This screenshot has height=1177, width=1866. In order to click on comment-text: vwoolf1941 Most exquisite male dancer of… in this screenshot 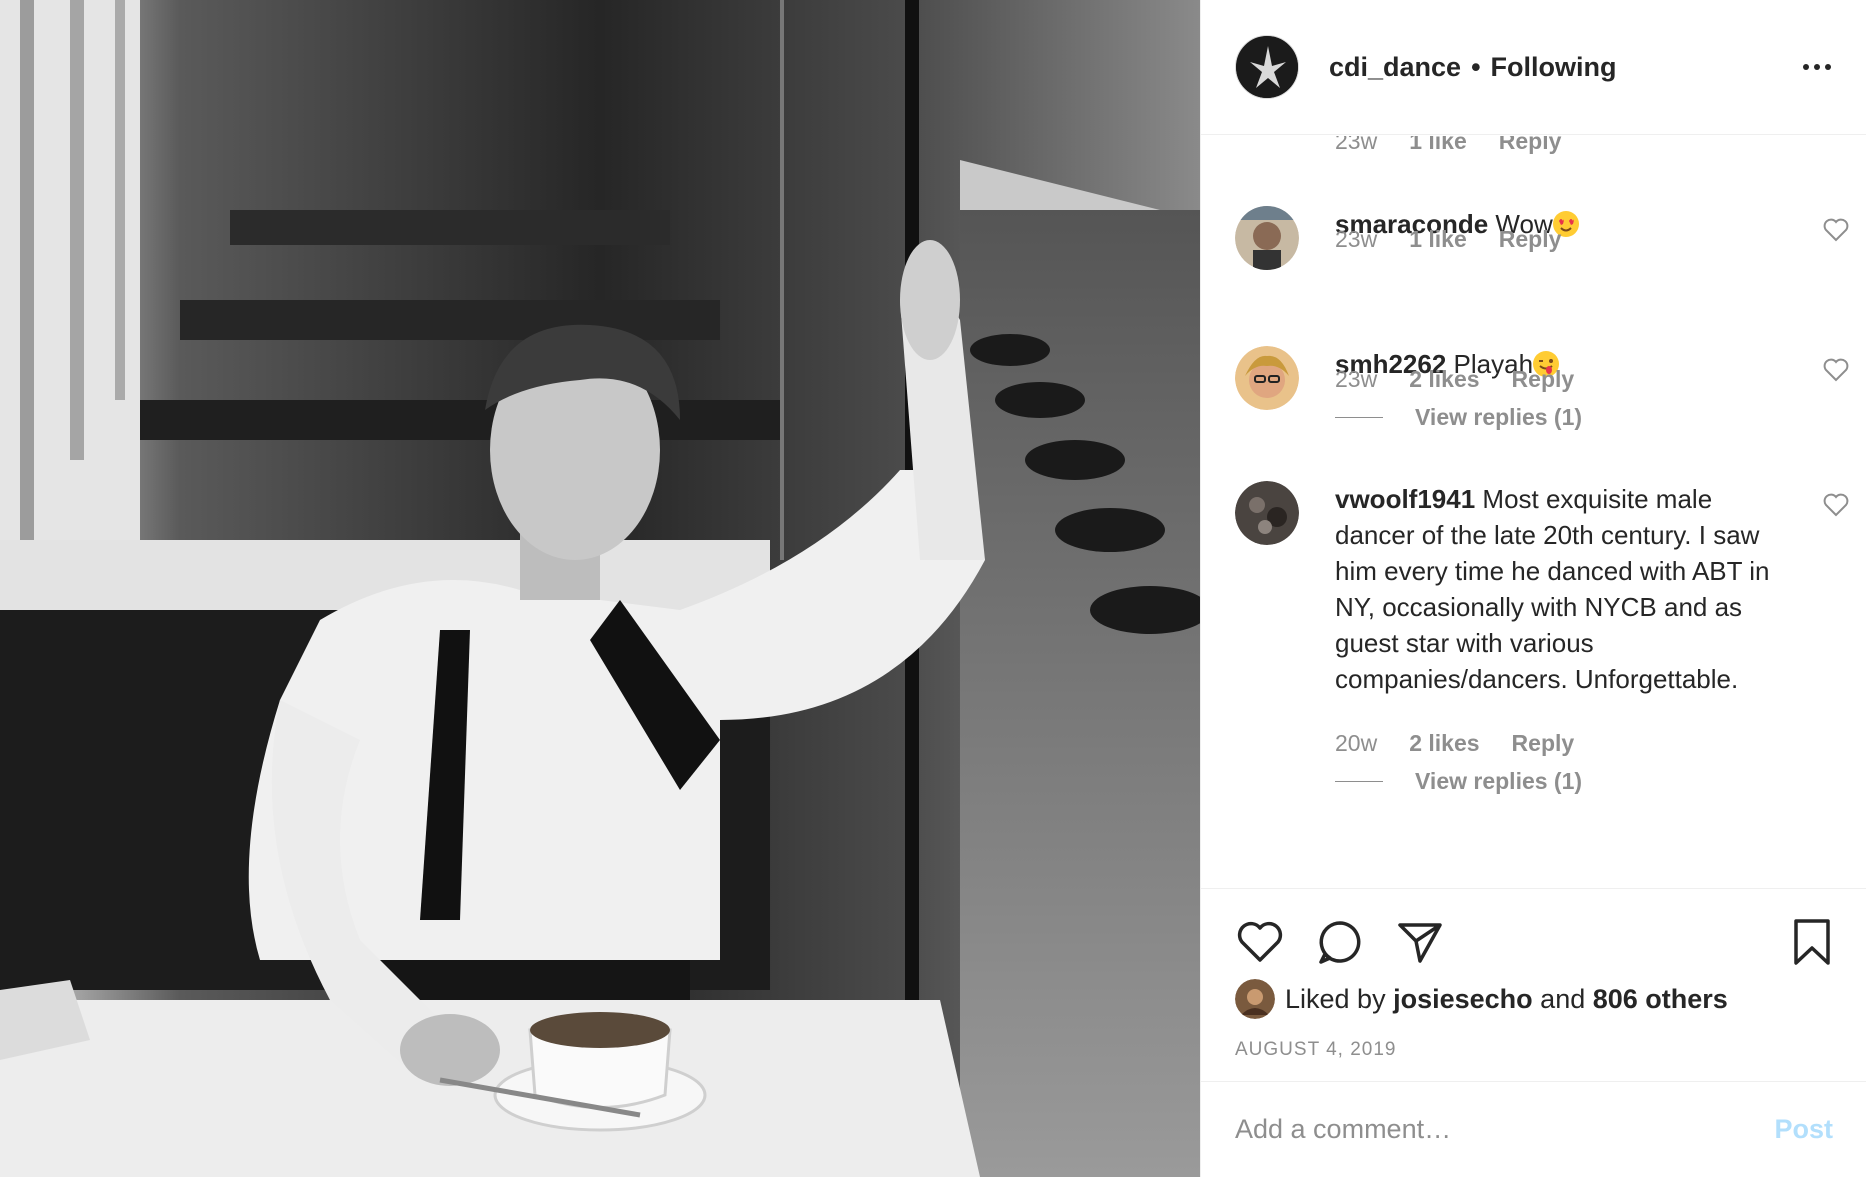, I will do `click(1562, 589)`.